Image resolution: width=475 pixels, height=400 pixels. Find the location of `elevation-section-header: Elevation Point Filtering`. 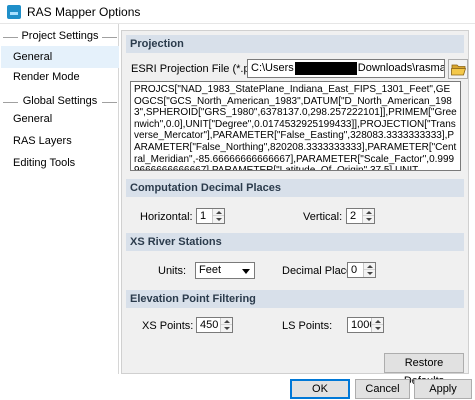

elevation-section-header: Elevation Point Filtering is located at coordinates (295, 299).